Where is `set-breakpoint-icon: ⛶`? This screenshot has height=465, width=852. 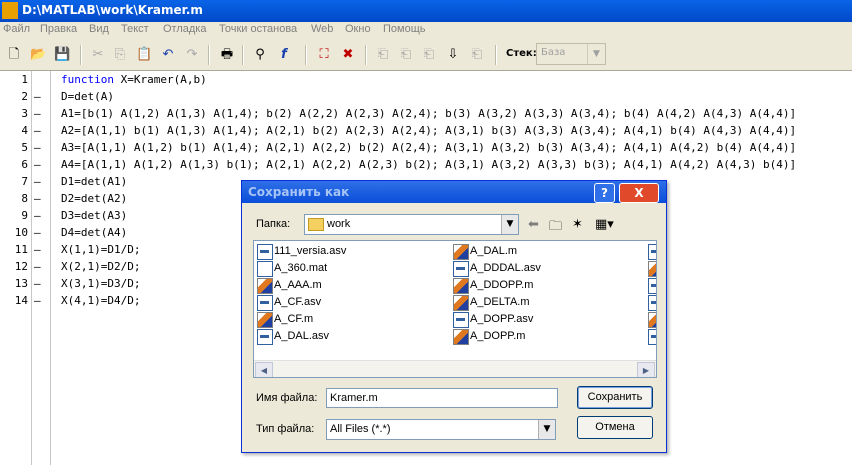
set-breakpoint-icon: ⛶ is located at coordinates (324, 55).